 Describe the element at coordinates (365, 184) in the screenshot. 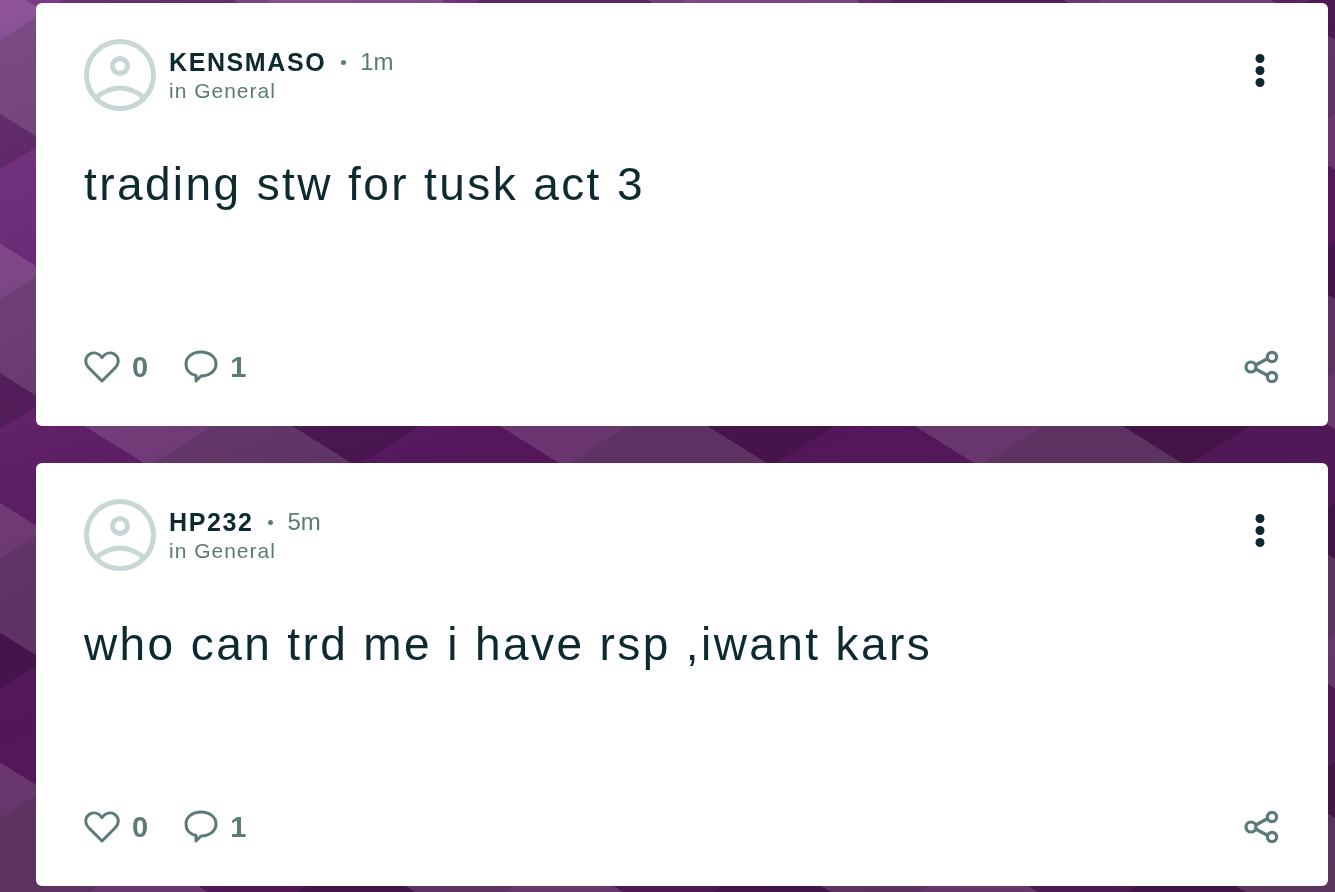

I see `post-text: trading stw for tusk act 3` at that location.